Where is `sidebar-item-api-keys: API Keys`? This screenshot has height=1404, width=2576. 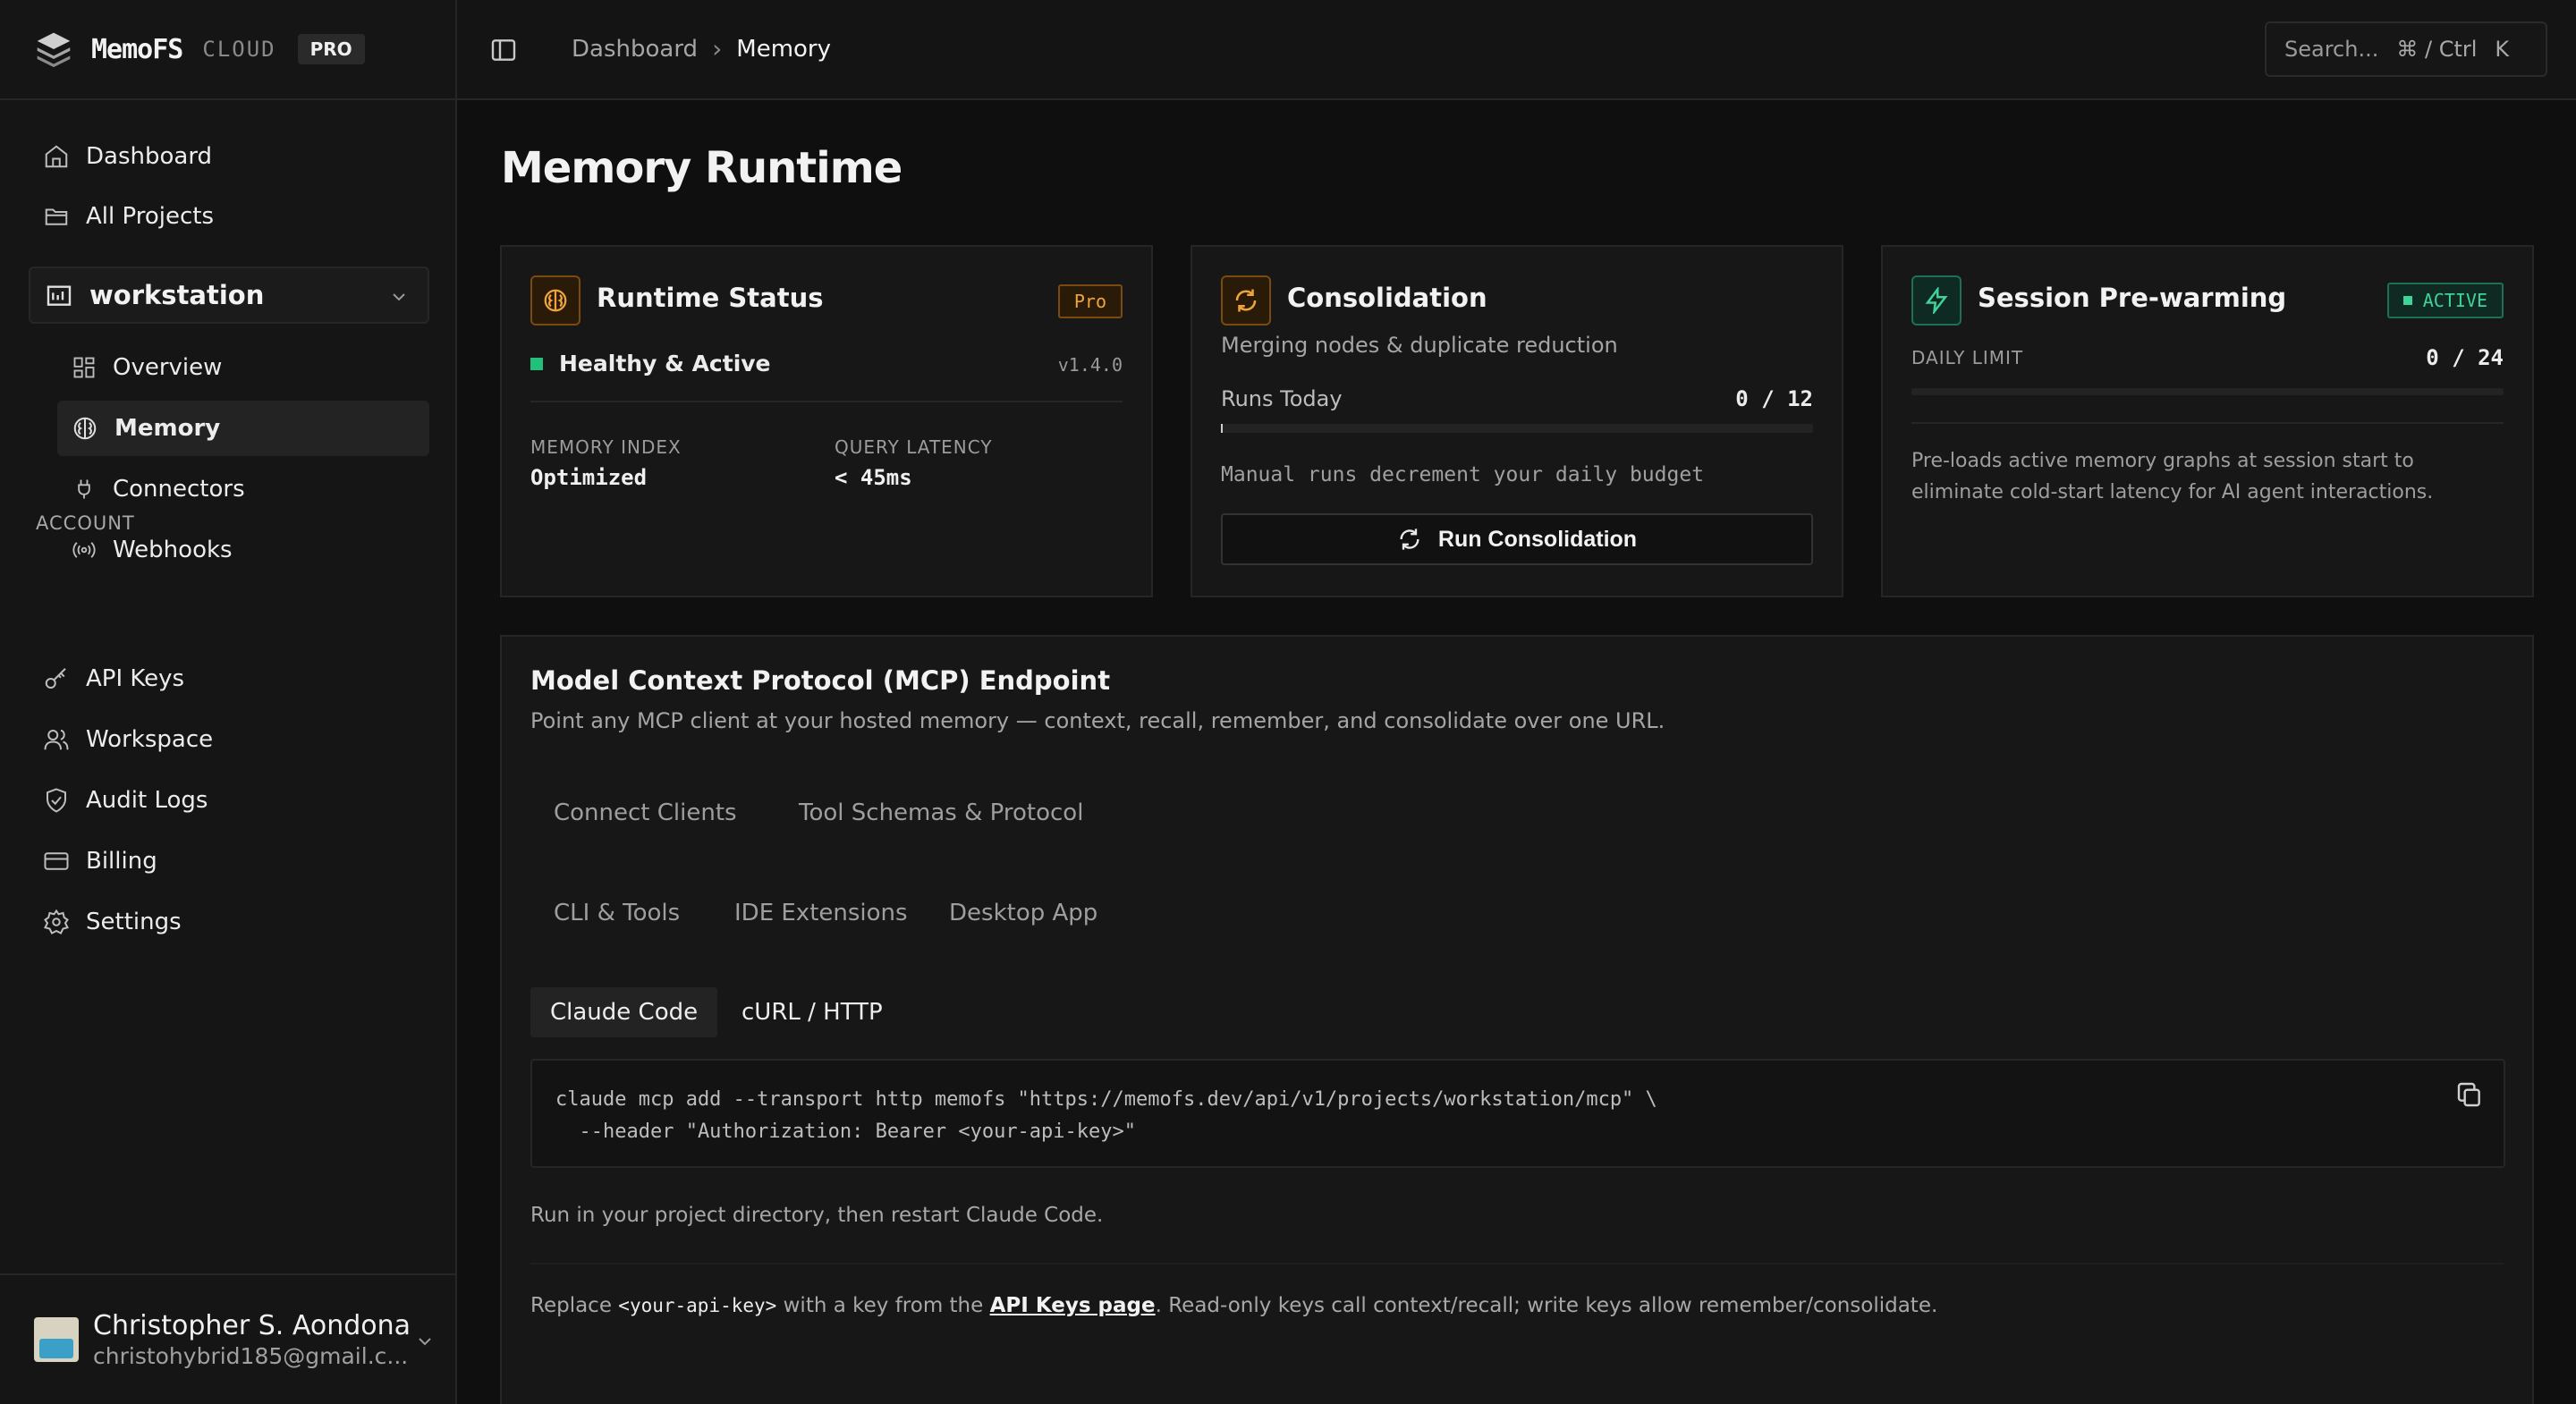
sidebar-item-api-keys: API Keys is located at coordinates (229, 679).